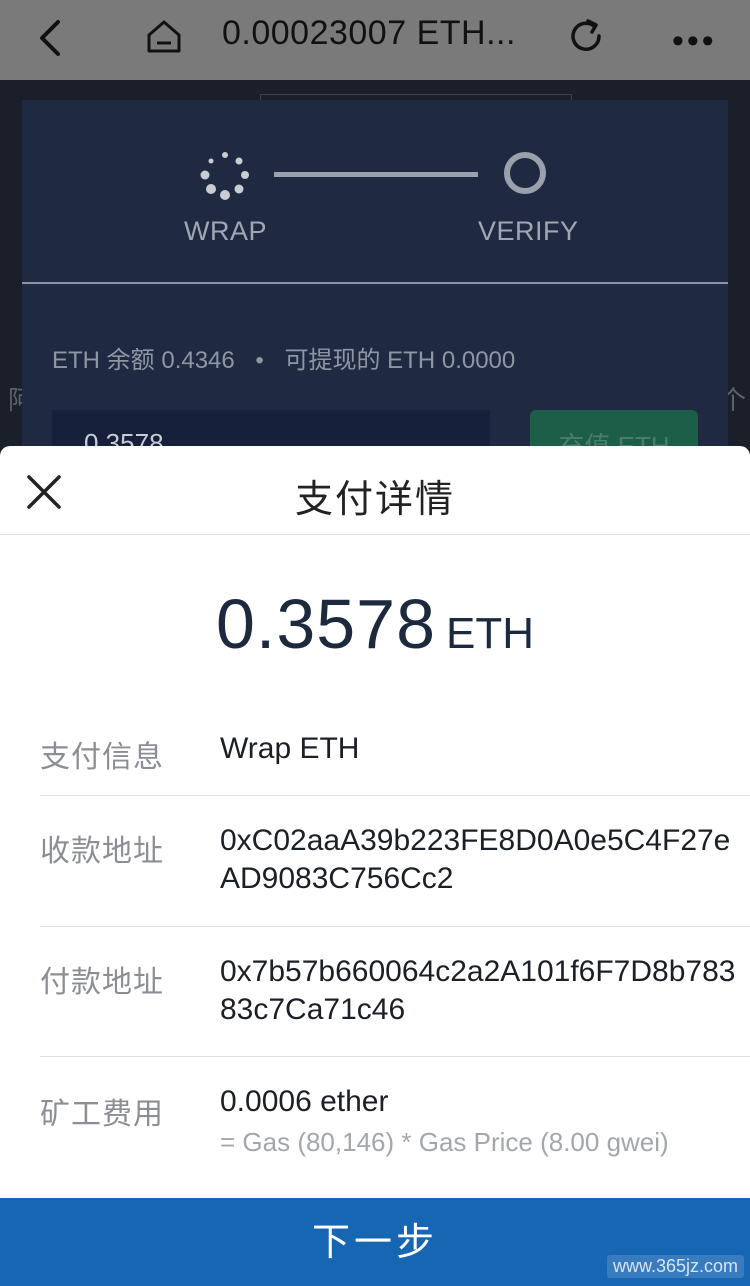 This screenshot has width=750, height=1286. Describe the element at coordinates (198, 360) in the screenshot. I see `eth-balance-value: 0.4346` at that location.